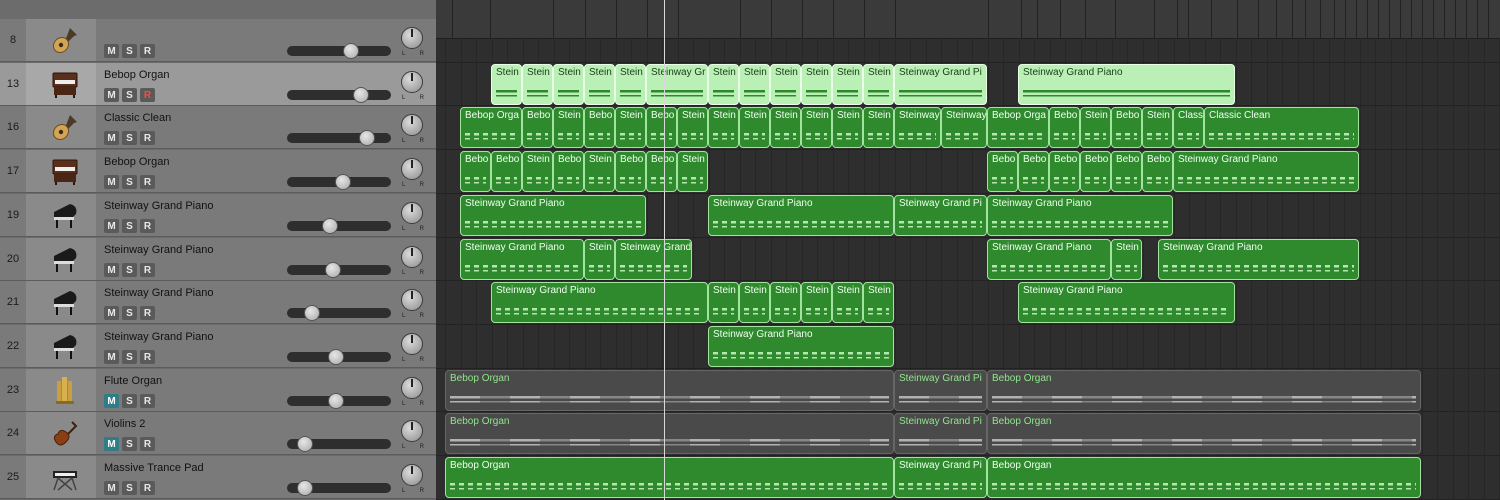  I want to click on midi-region: Steinway, so click(964, 127).